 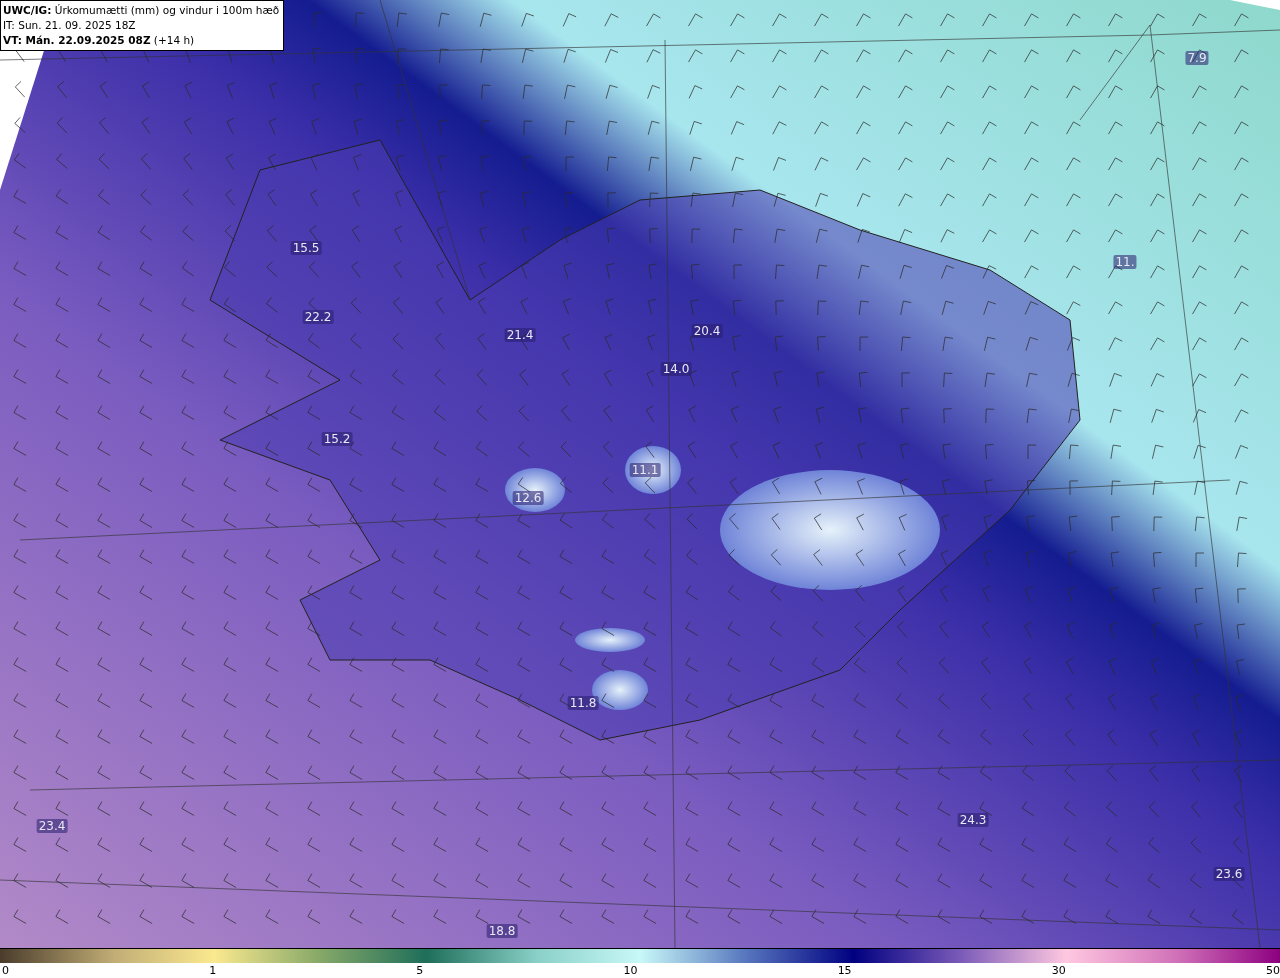 I want to click on scale-tick-label: 15, so click(x=844, y=970).